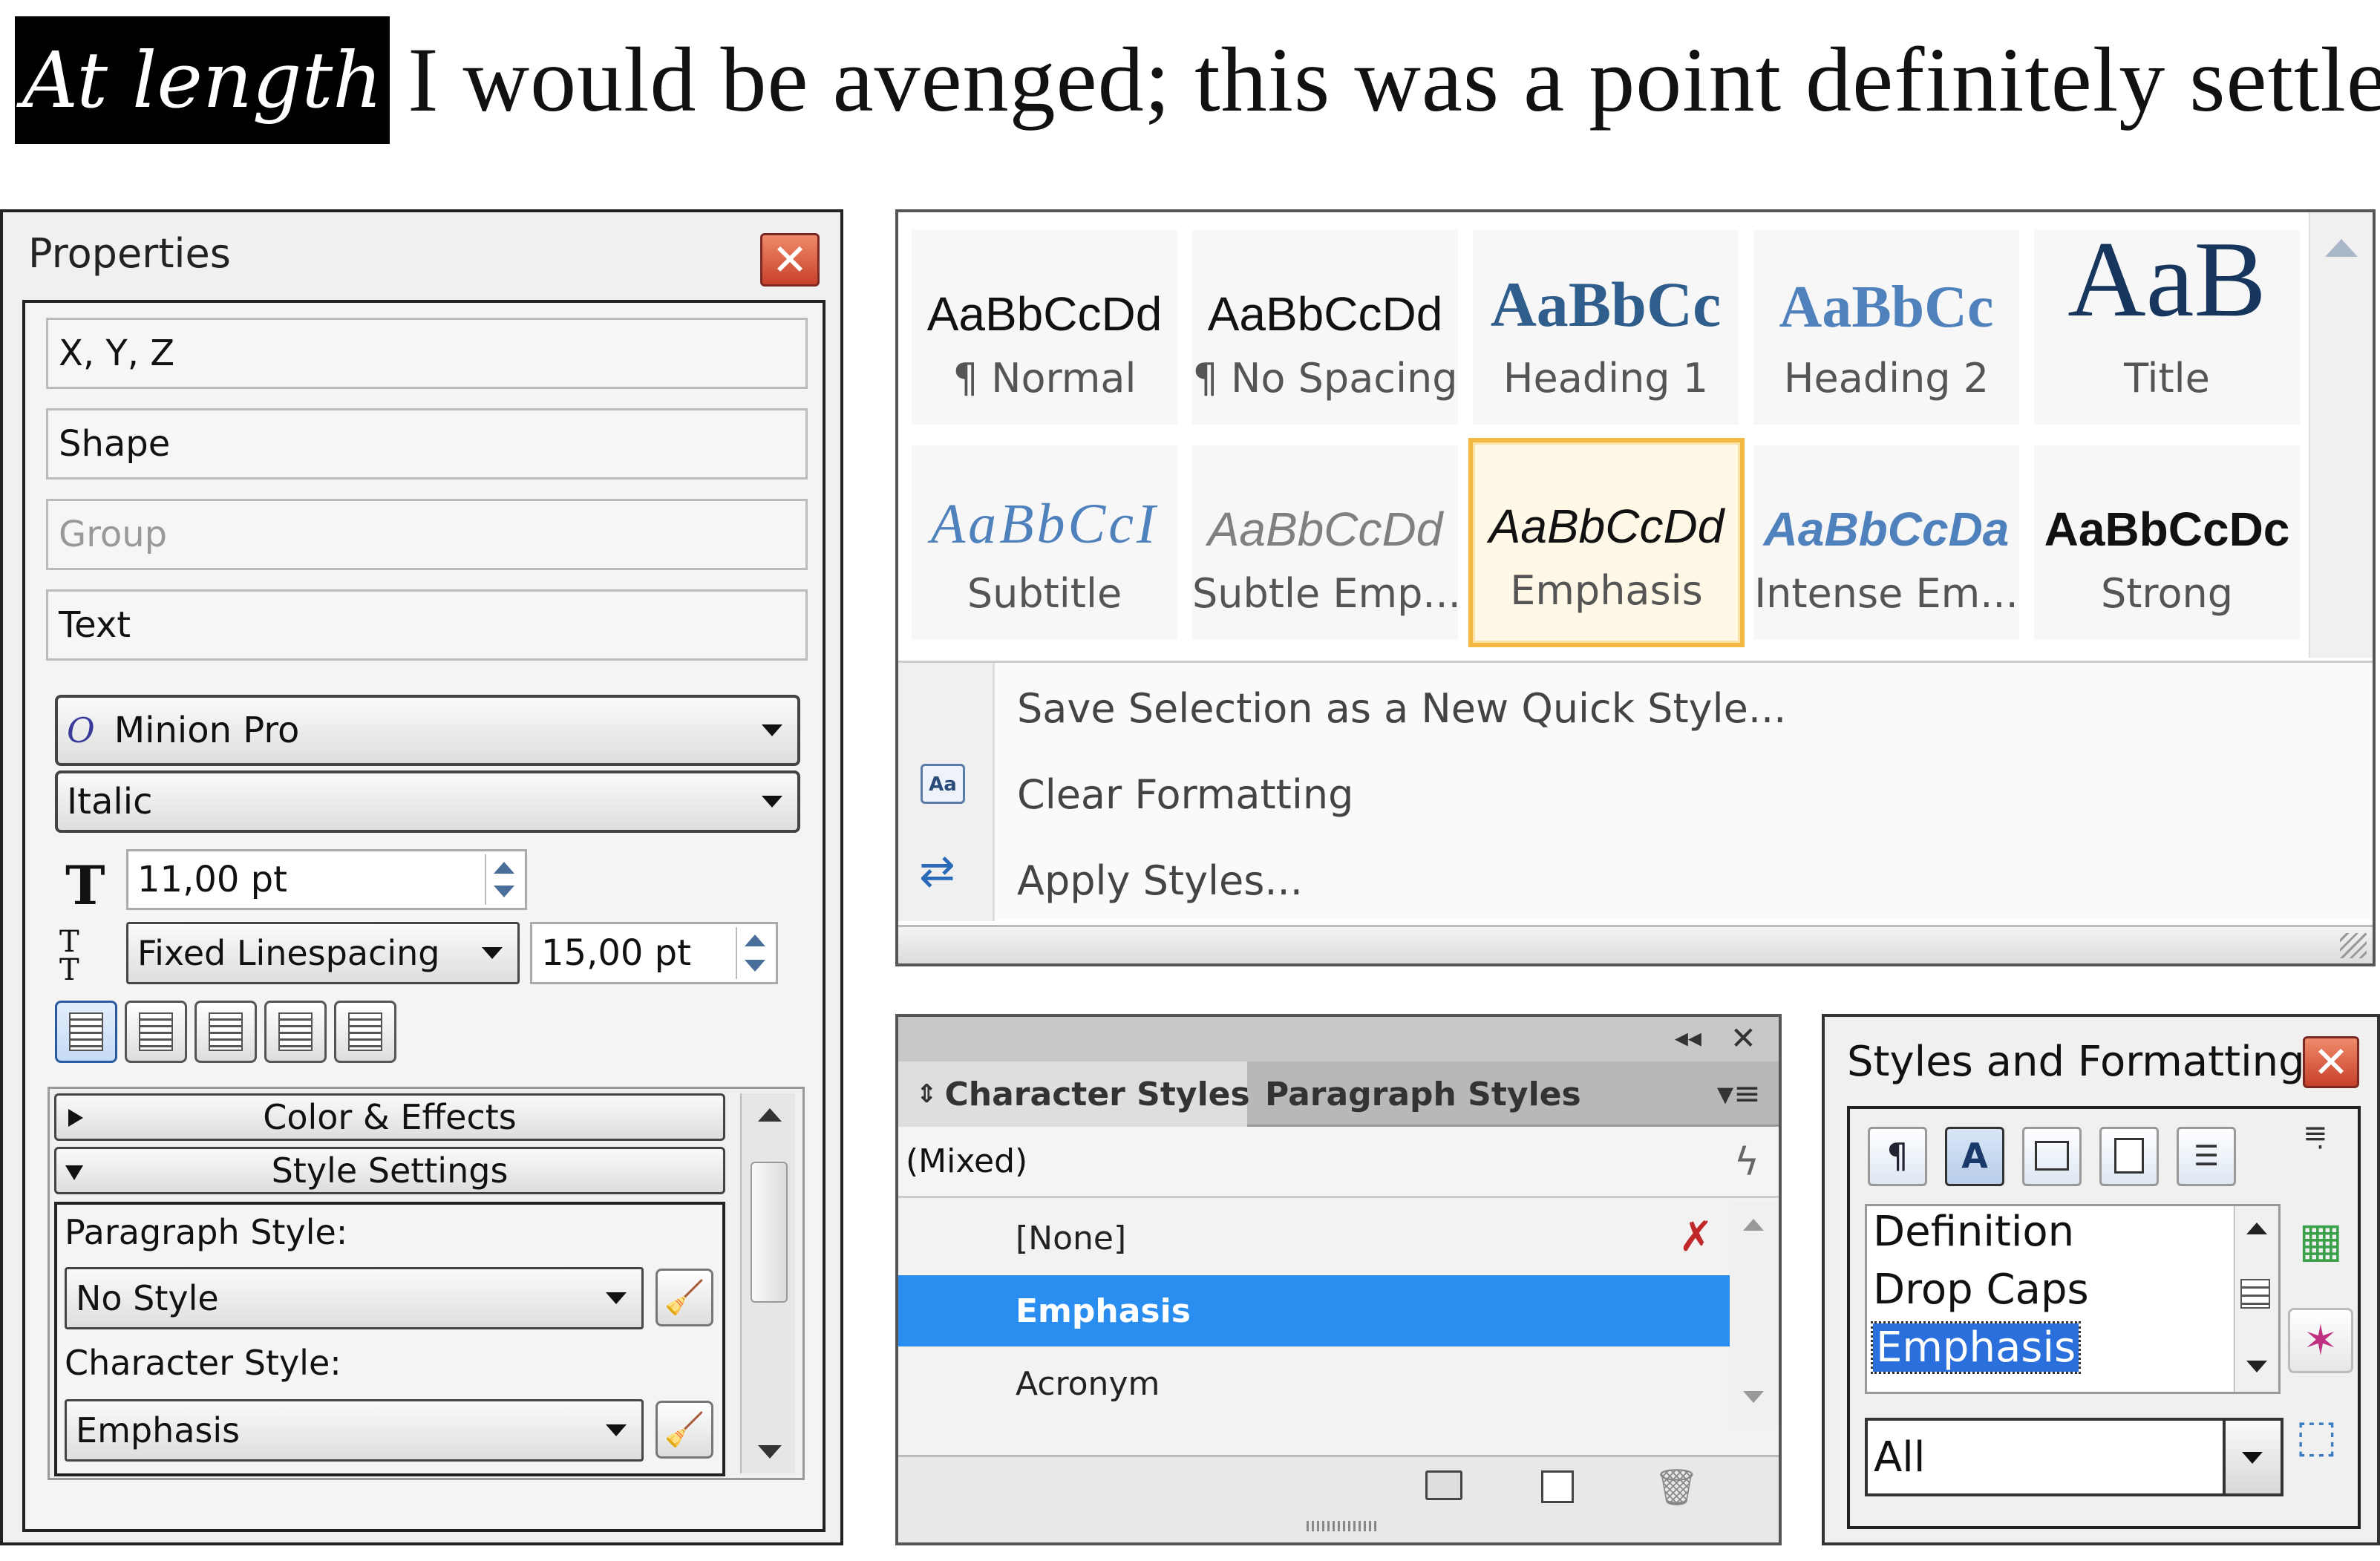 This screenshot has height=1561, width=2380. Describe the element at coordinates (1688, 1038) in the screenshot. I see `collapse-panel-icon: ◂◂` at that location.